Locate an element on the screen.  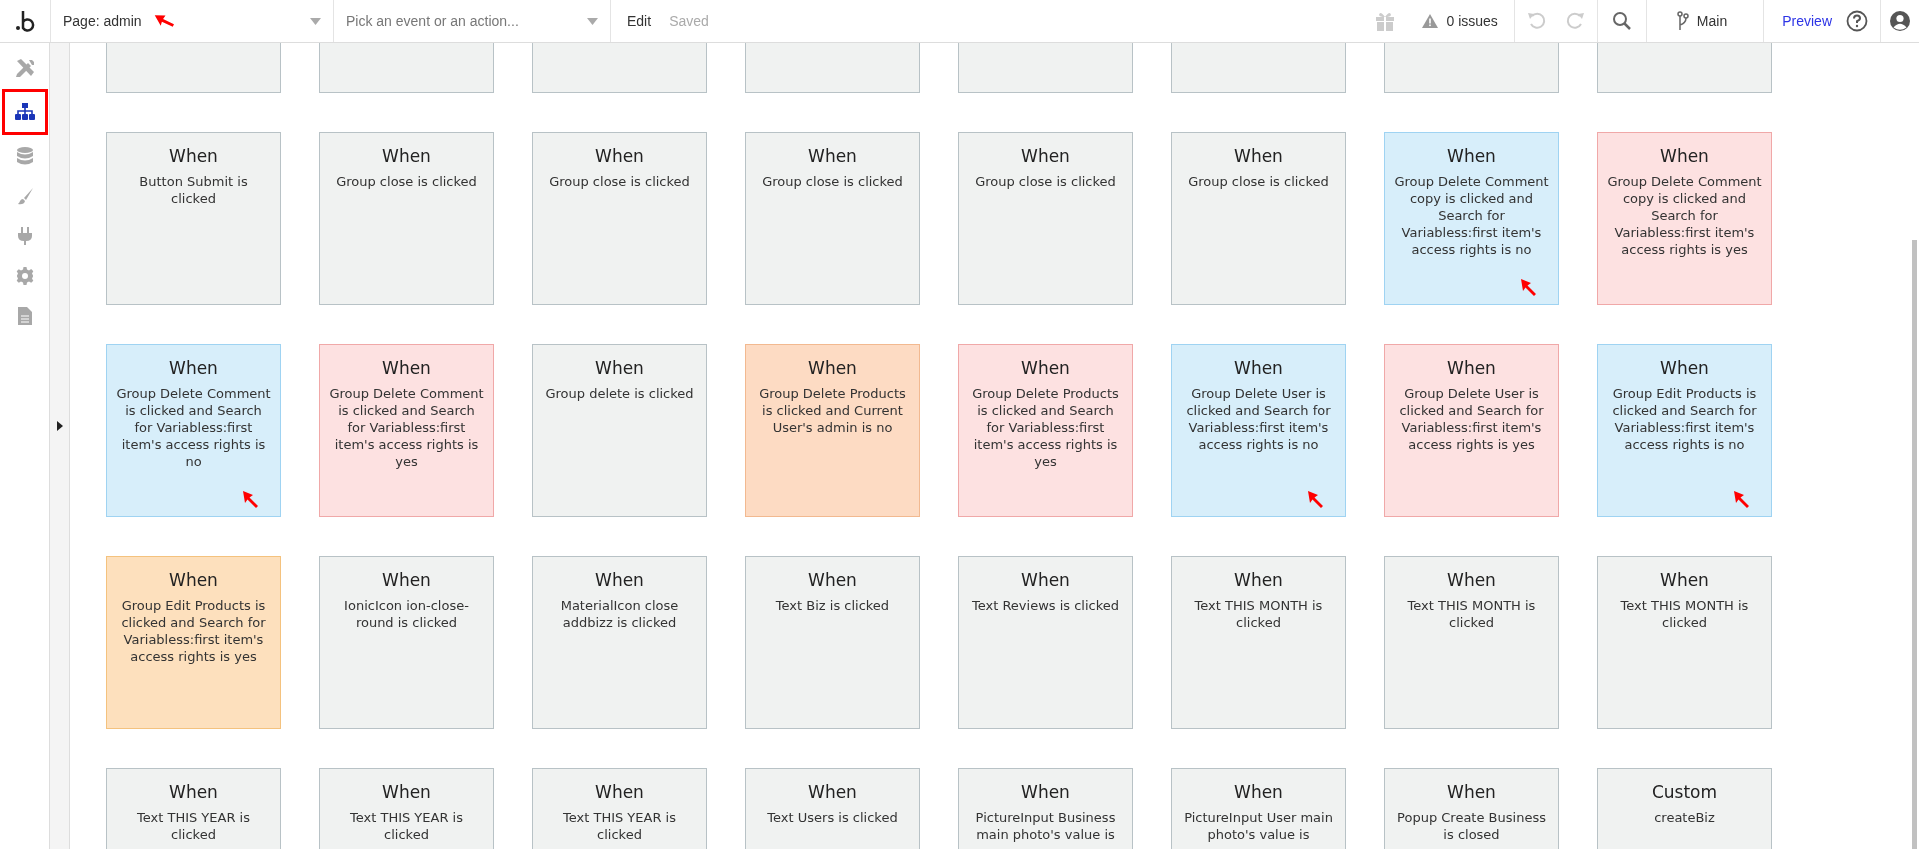
card-condition: createBiz is located at coordinates (1684, 817).